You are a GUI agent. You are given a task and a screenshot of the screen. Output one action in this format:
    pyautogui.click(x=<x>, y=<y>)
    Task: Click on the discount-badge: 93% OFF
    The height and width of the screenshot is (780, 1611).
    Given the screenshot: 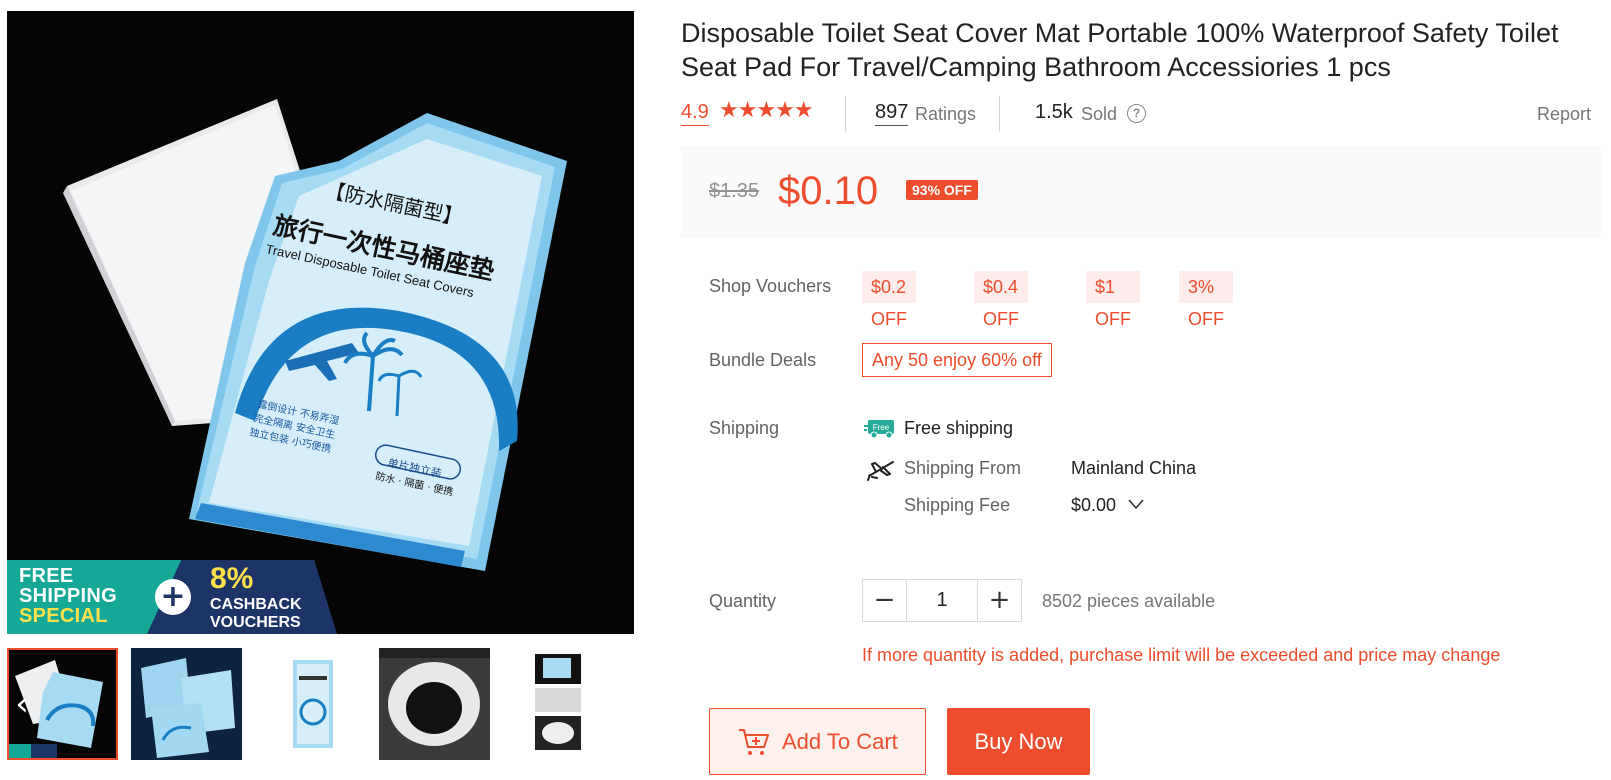 What is the action you would take?
    pyautogui.click(x=942, y=190)
    